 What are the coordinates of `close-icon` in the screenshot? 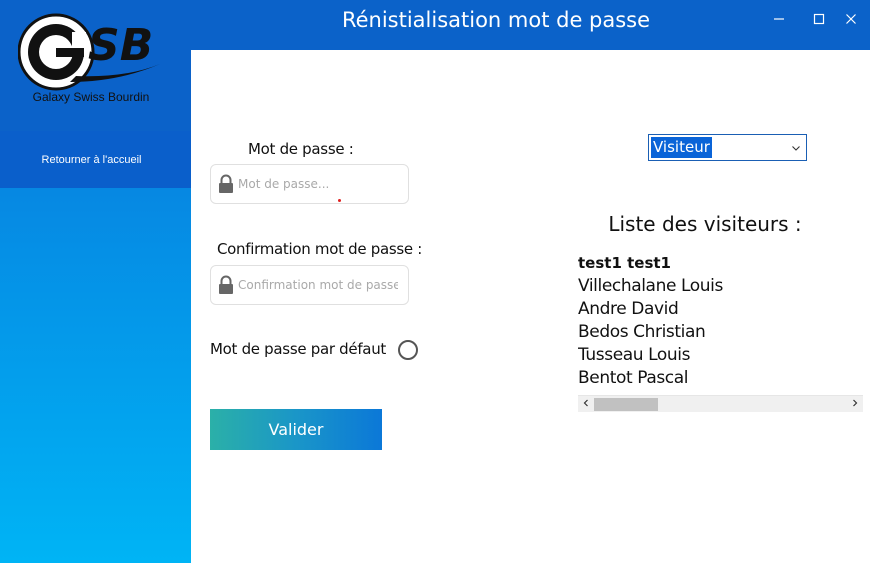 It's located at (851, 19).